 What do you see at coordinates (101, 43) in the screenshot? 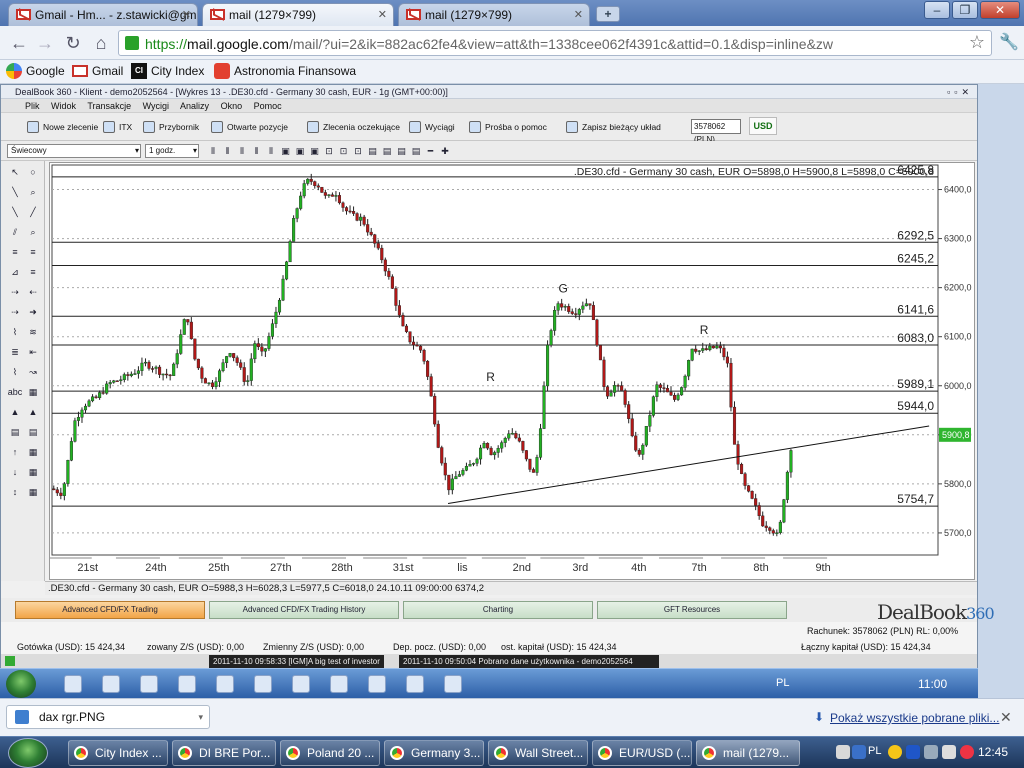
I see `home-icon: ⌂` at bounding box center [101, 43].